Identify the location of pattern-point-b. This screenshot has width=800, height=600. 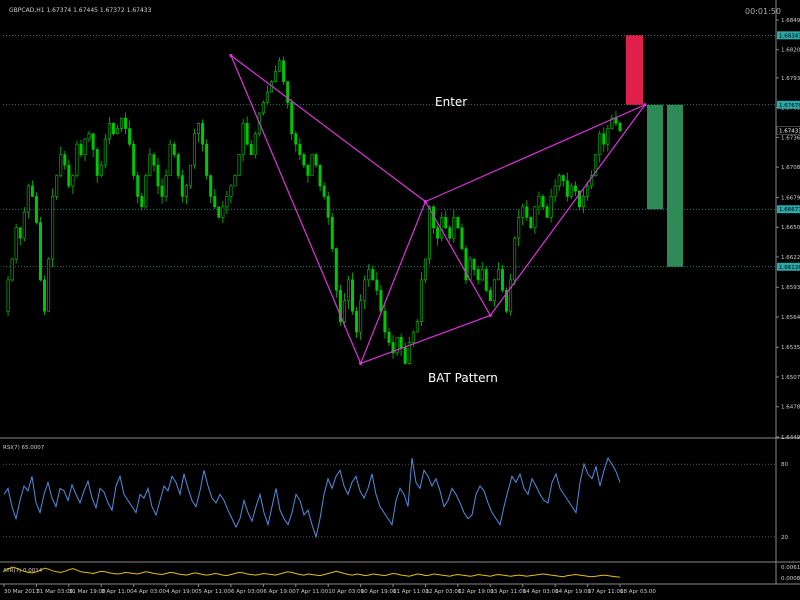
(425, 202).